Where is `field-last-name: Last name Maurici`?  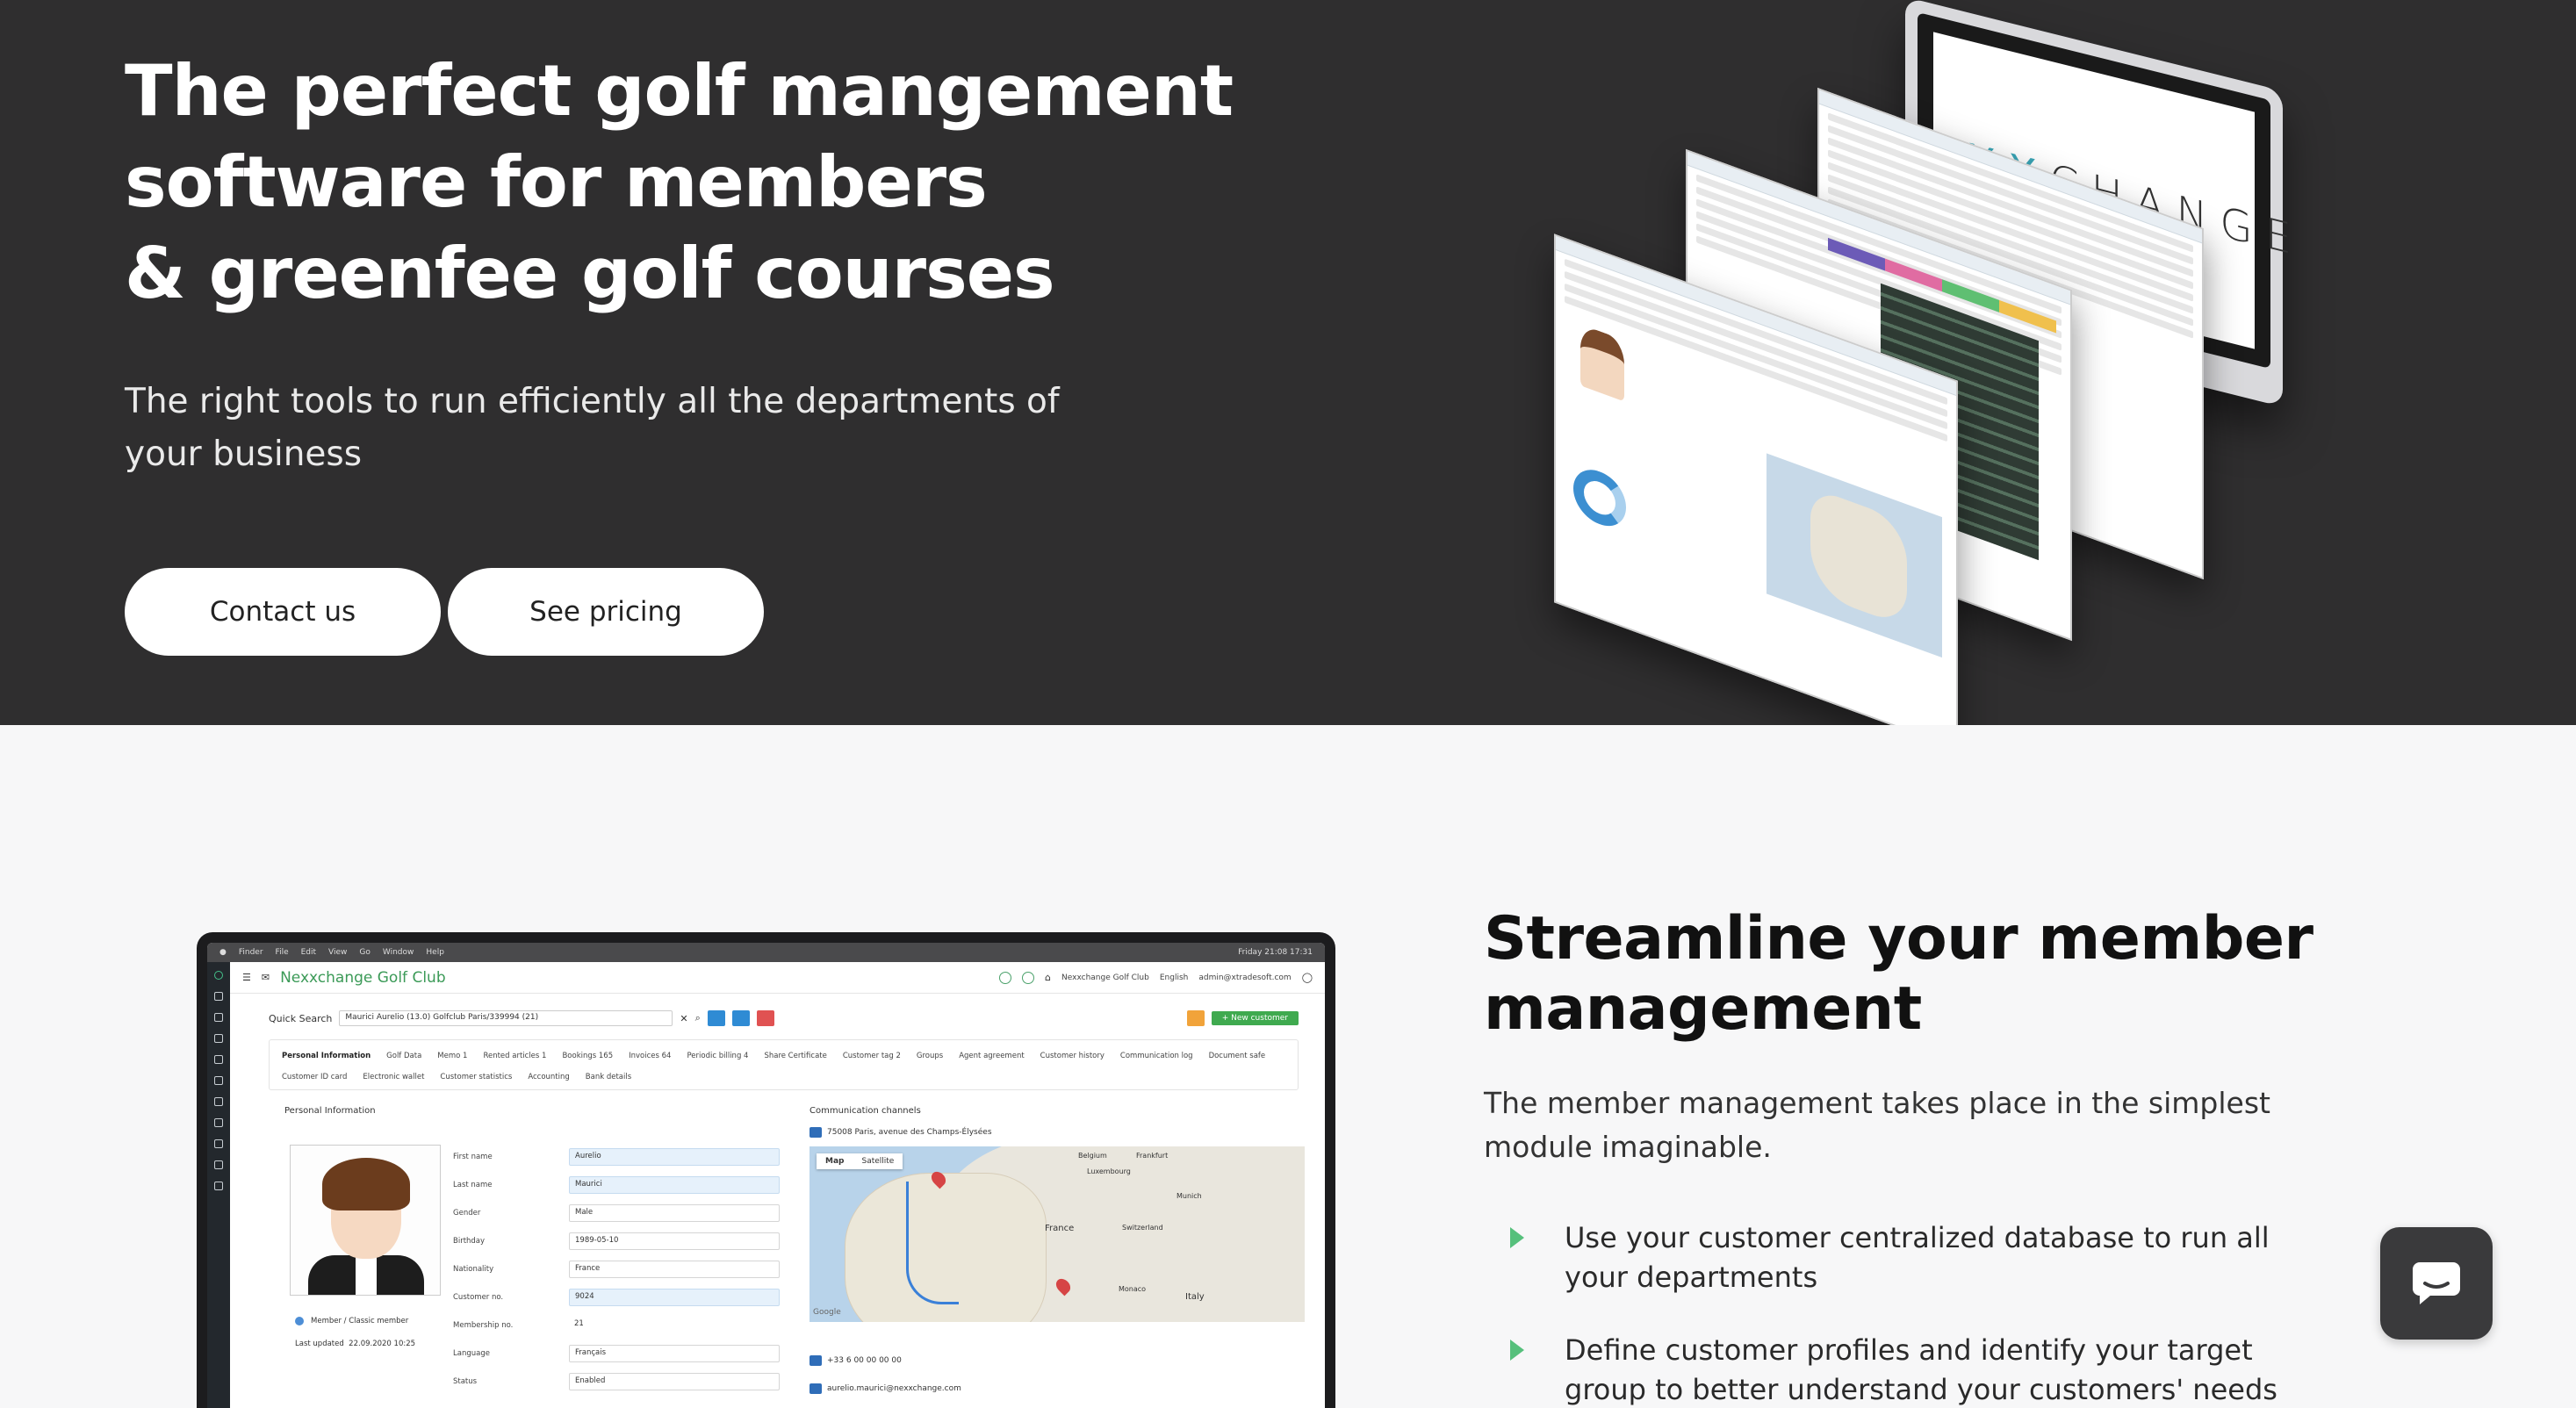 field-last-name: Last name Maurici is located at coordinates (620, 1185).